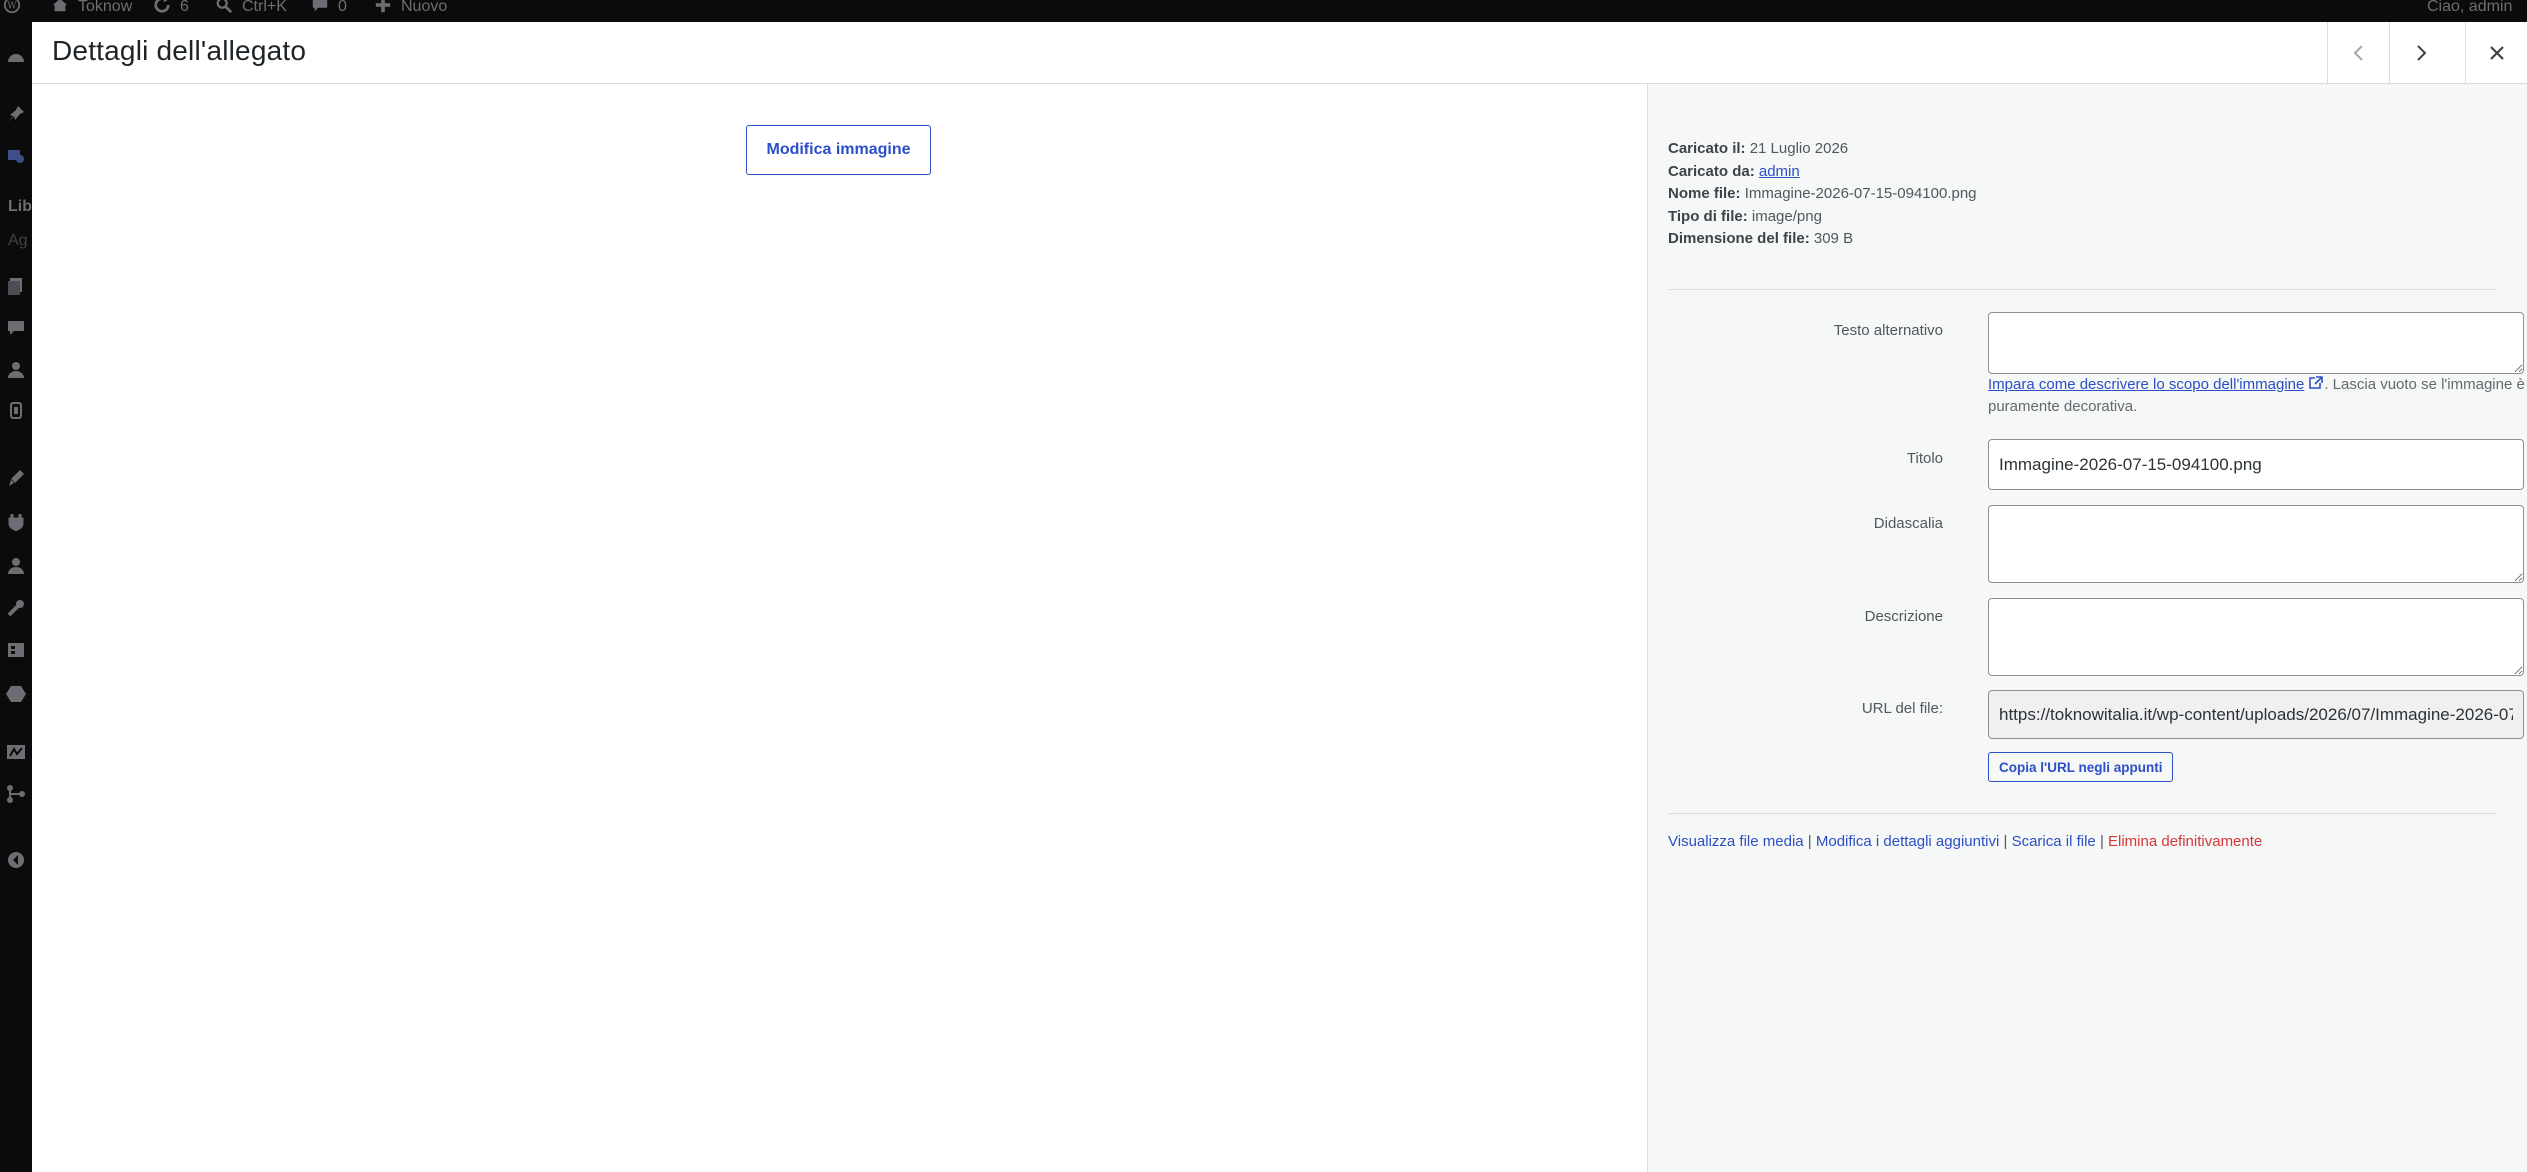 The height and width of the screenshot is (1172, 2527). What do you see at coordinates (16, 370) in the screenshot?
I see `users-icon` at bounding box center [16, 370].